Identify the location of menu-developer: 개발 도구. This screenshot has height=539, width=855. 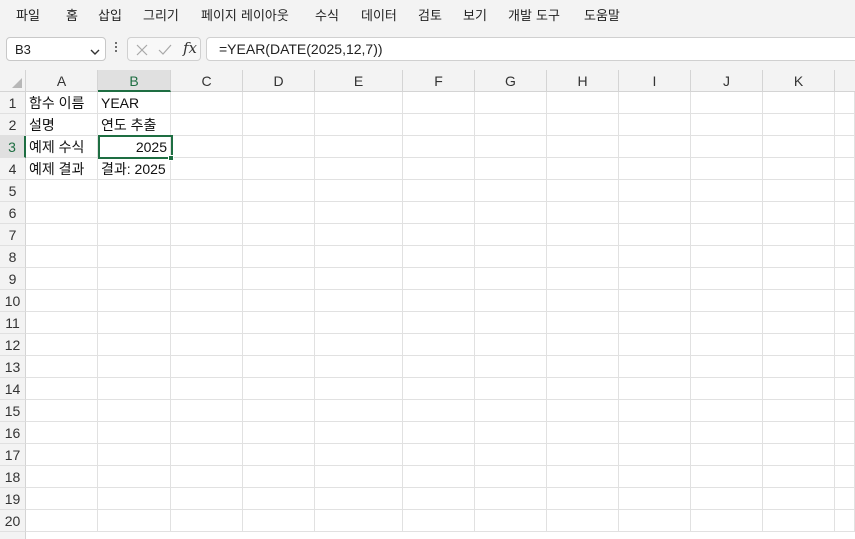
(534, 14).